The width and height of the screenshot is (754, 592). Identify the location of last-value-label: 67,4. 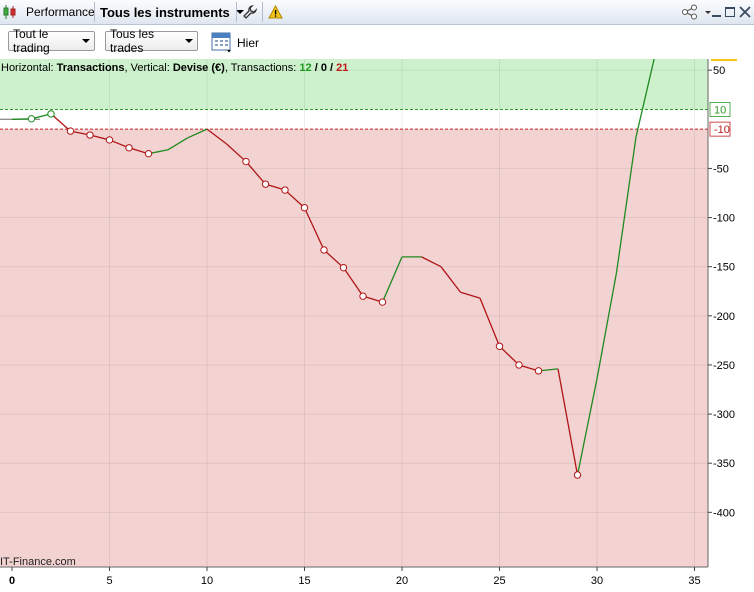
(724, 59).